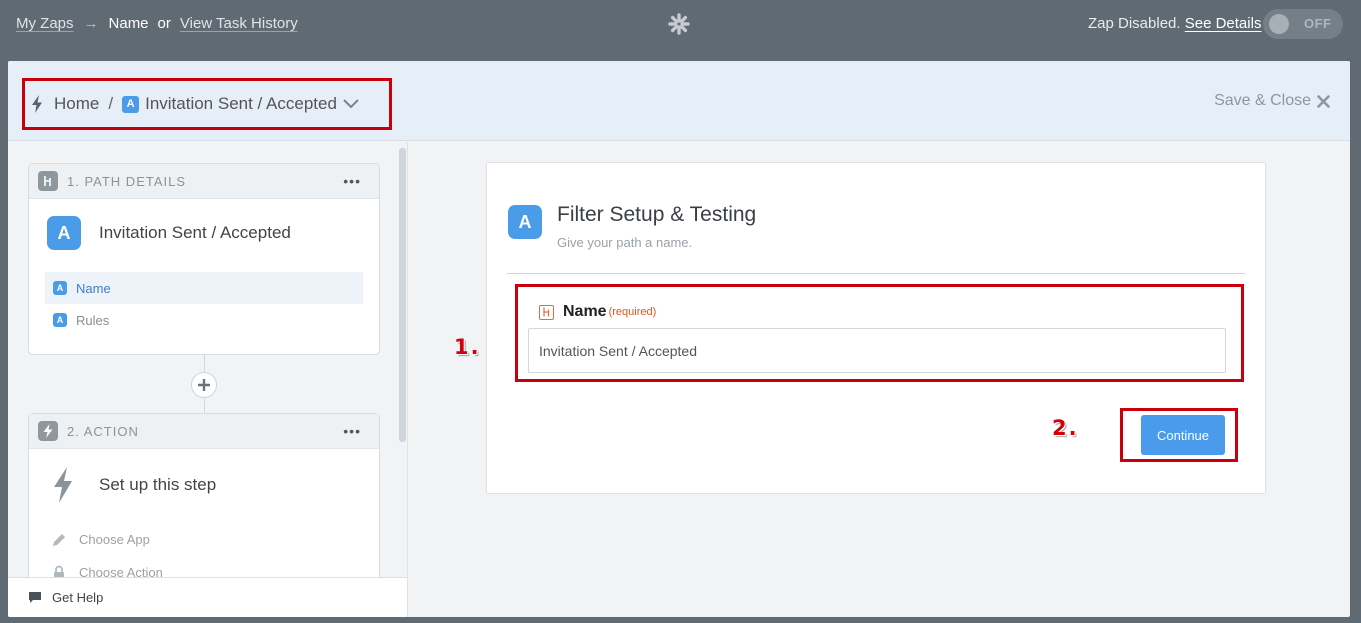  Describe the element at coordinates (35, 597) in the screenshot. I see `chat-icon` at that location.